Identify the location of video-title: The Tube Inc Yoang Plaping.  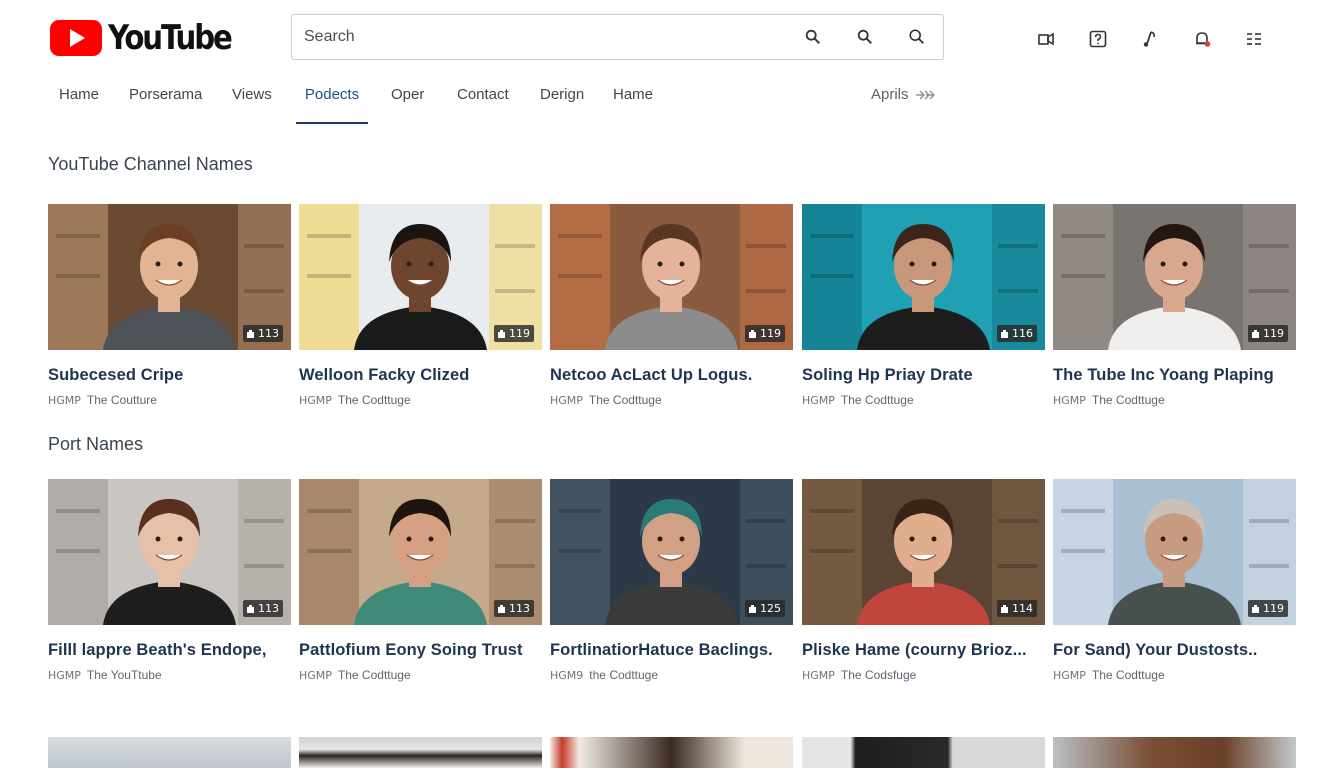
(1174, 375).